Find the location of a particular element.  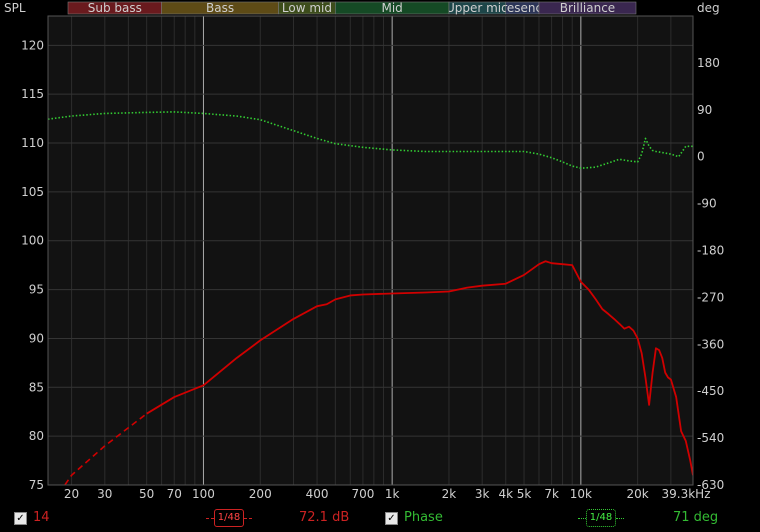

left-value: 14 is located at coordinates (41, 517).